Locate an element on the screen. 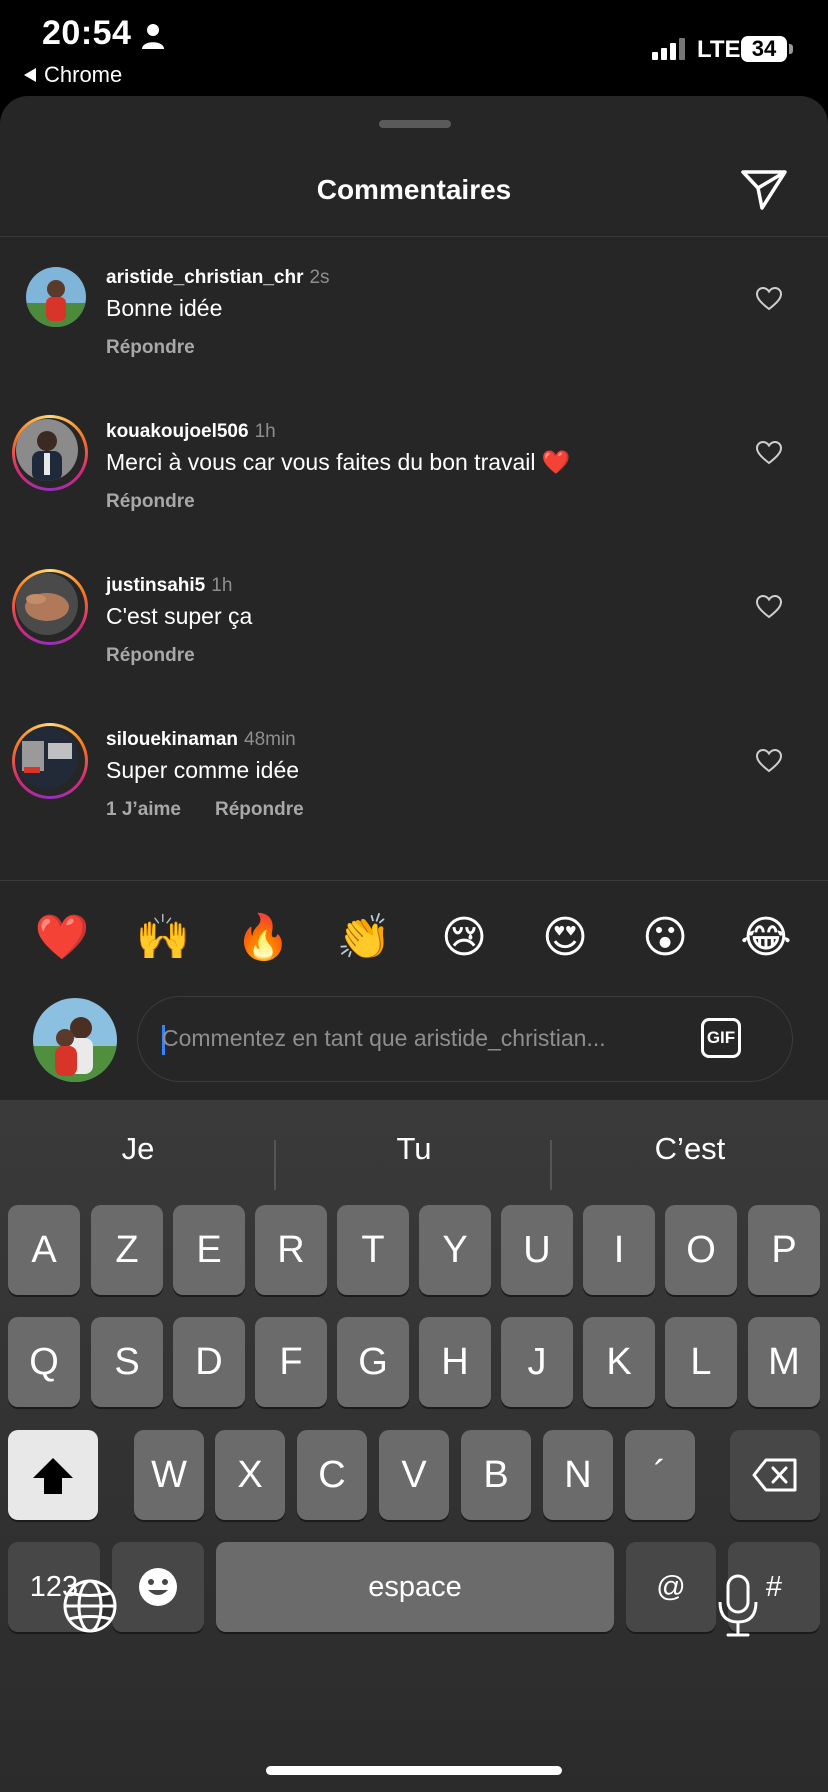 The width and height of the screenshot is (828, 1792). globe-icon is located at coordinates (90, 1606).